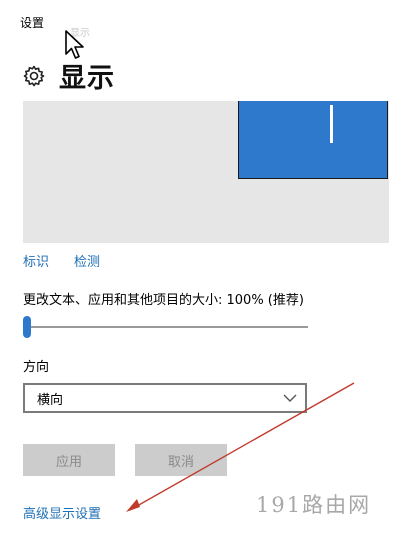 The image size is (400, 535). Describe the element at coordinates (69, 460) in the screenshot. I see `apply-button: 应用` at that location.